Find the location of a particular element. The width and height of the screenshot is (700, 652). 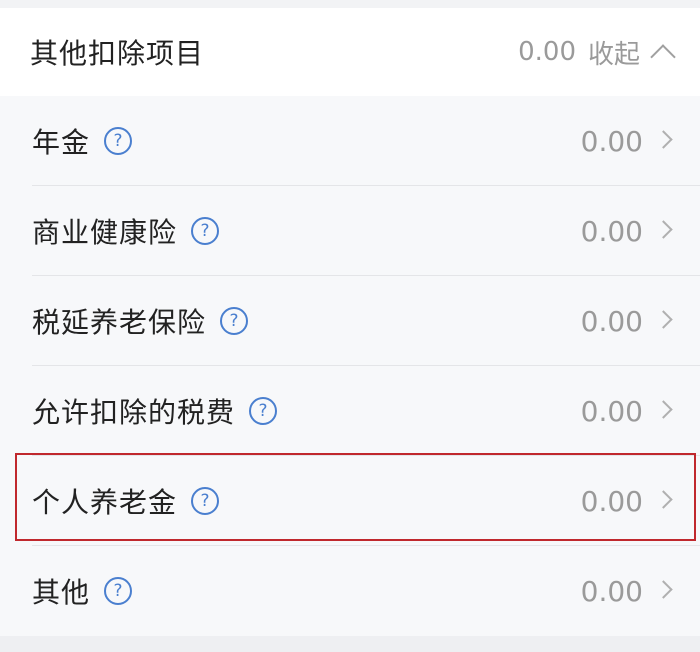

row-left: 其他 ? is located at coordinates (82, 591).